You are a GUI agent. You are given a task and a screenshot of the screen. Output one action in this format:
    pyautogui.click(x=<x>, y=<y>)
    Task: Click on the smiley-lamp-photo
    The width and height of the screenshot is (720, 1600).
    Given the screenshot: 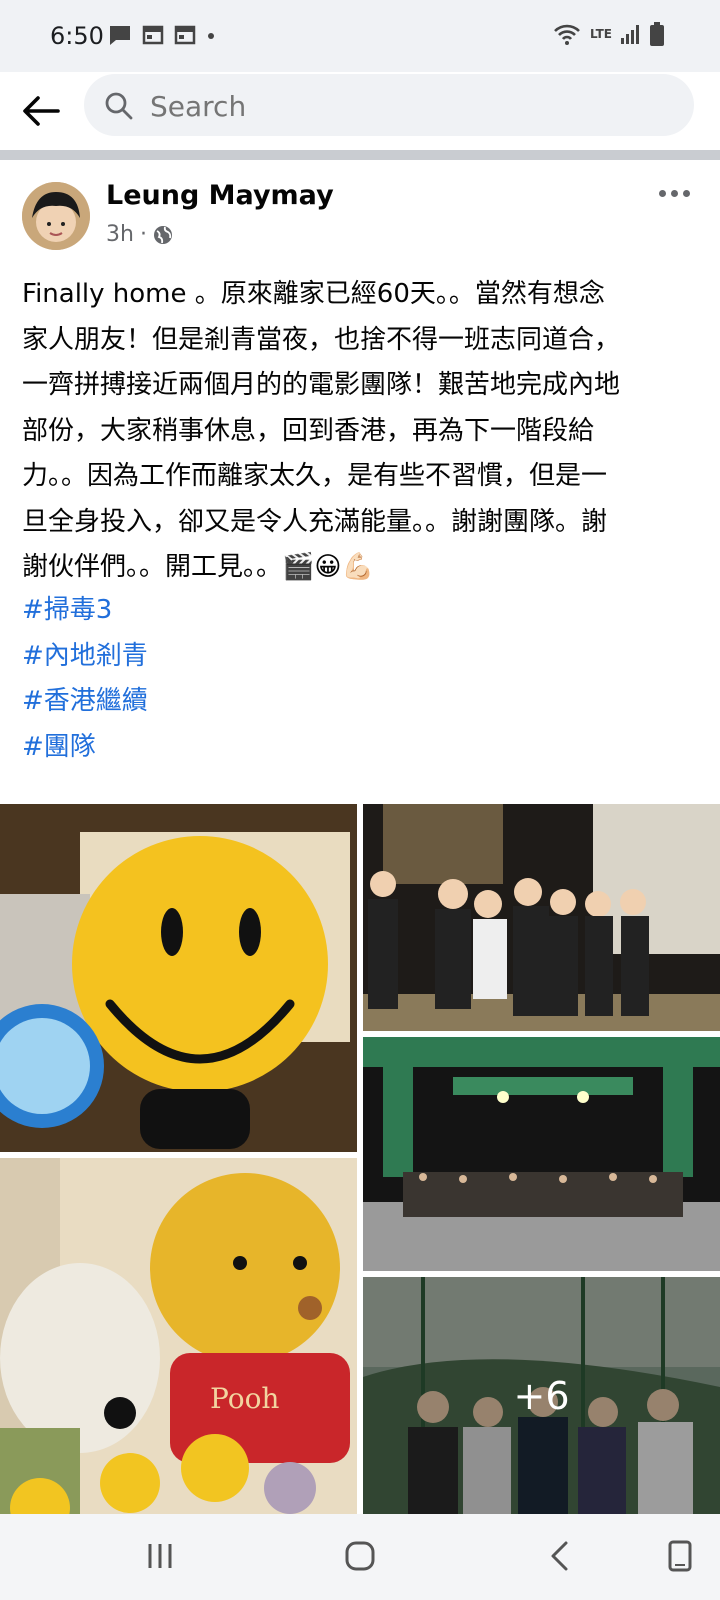 What is the action you would take?
    pyautogui.click(x=178, y=978)
    